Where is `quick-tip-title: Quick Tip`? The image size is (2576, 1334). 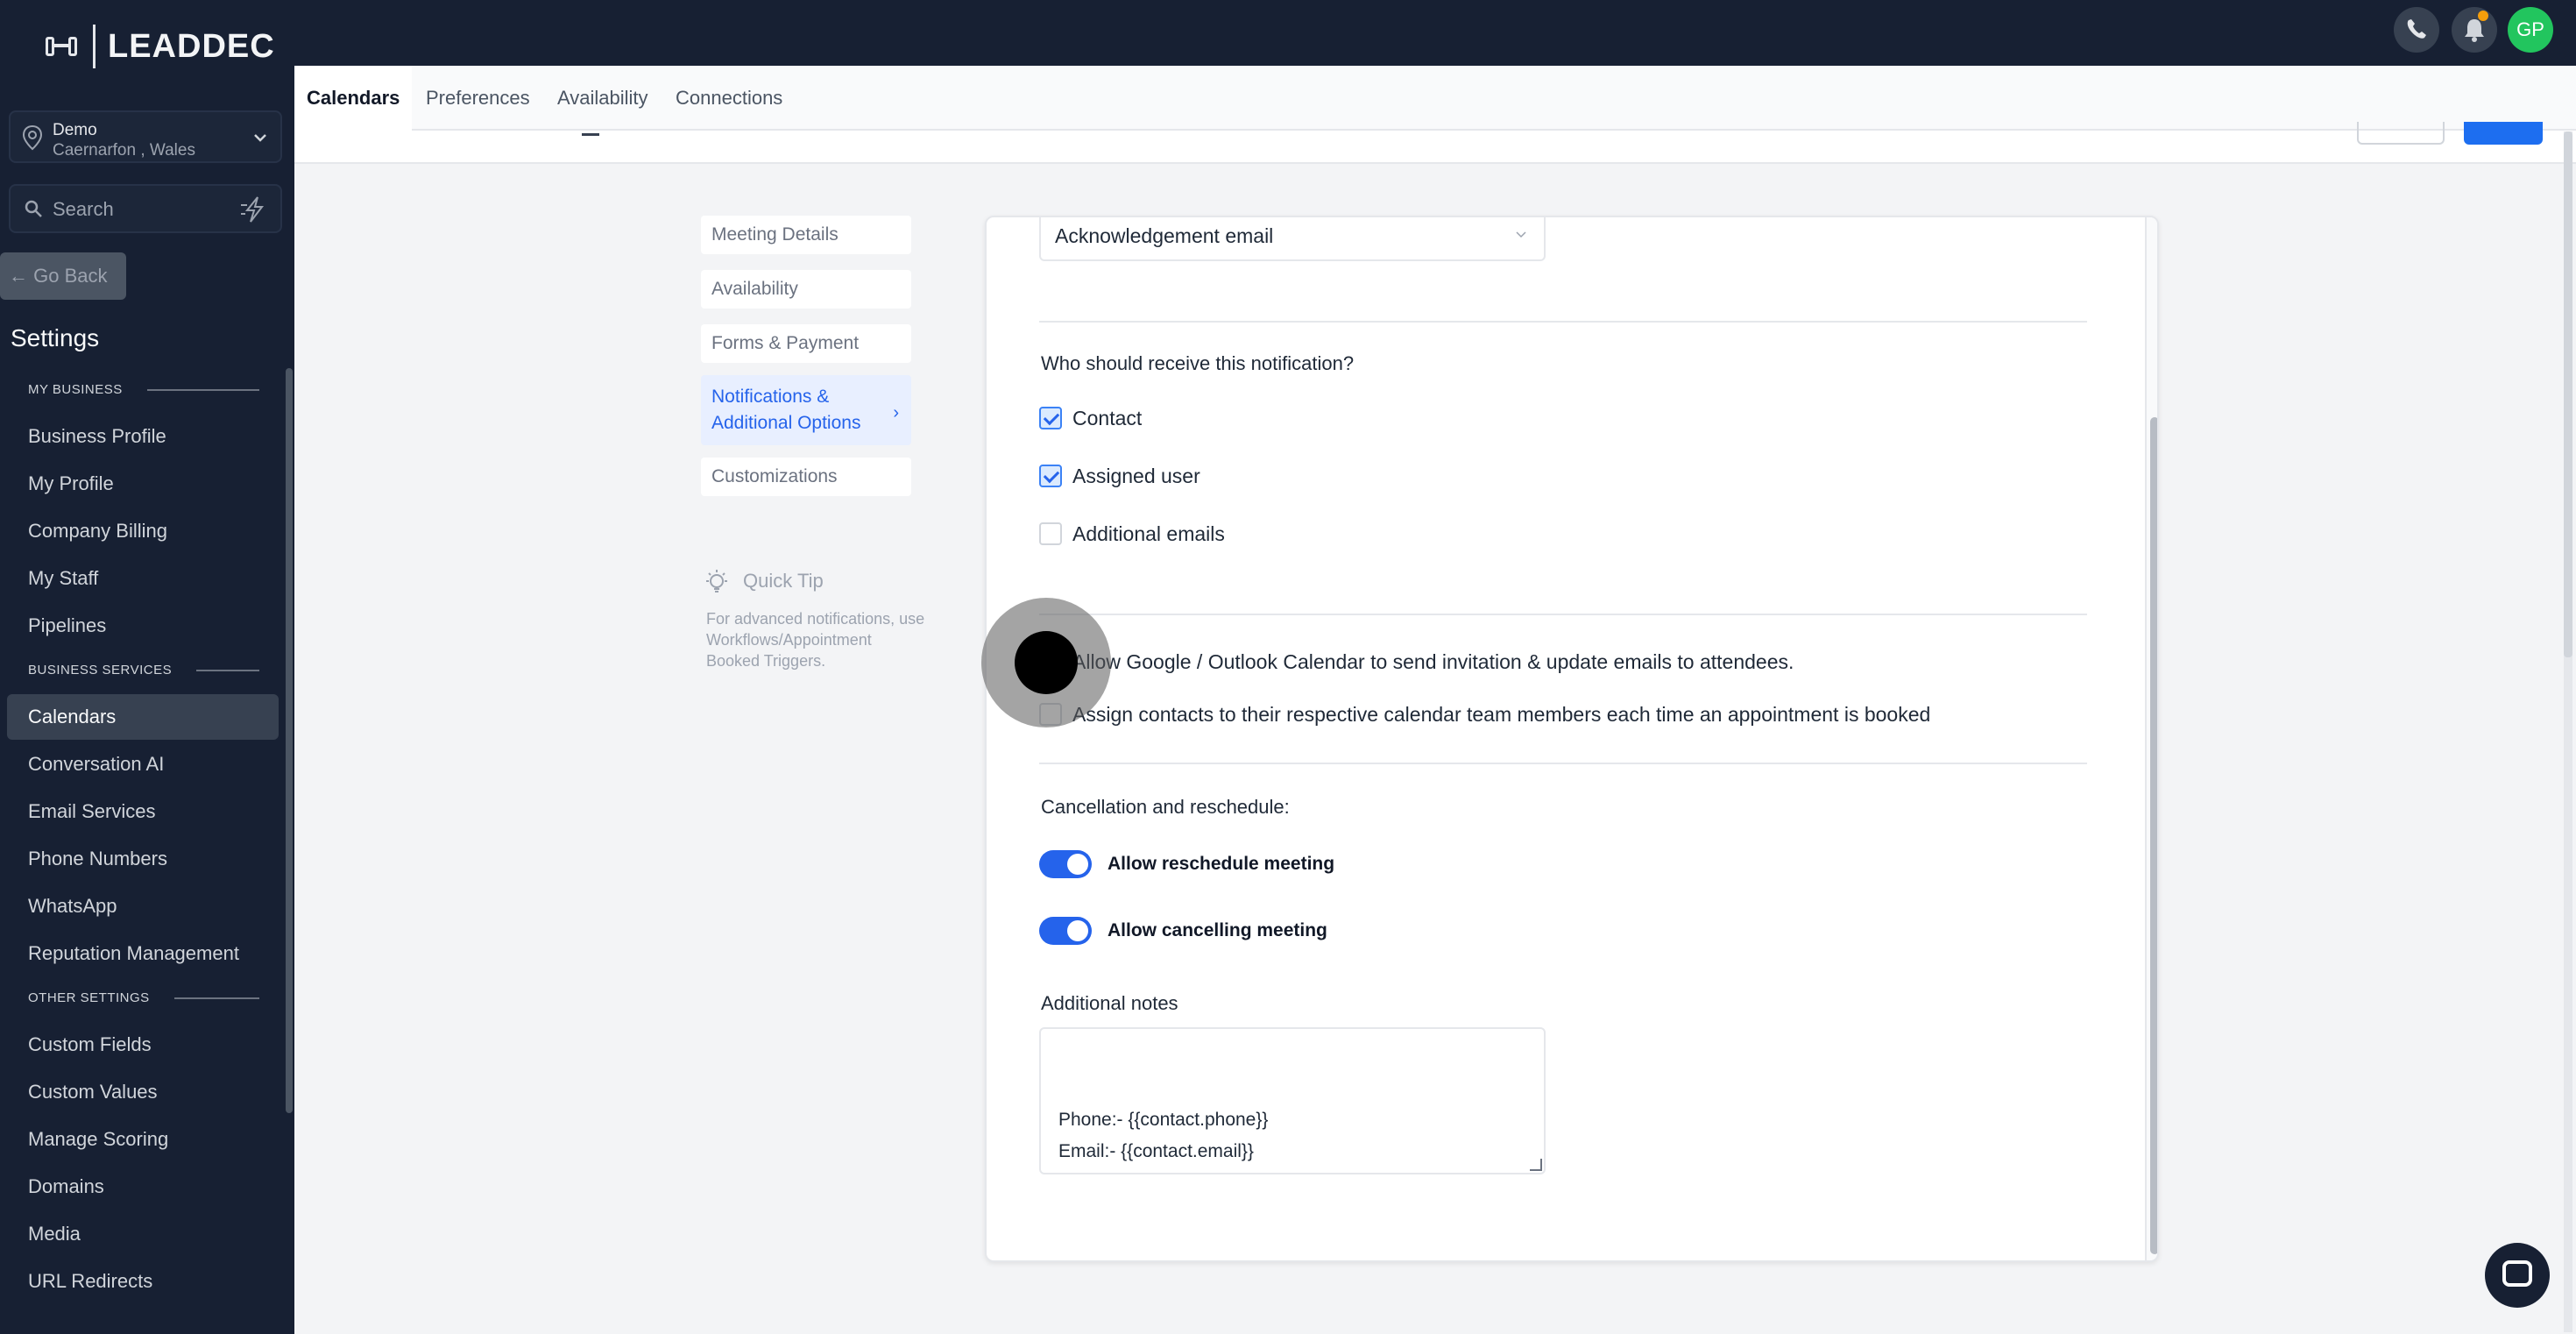 quick-tip-title: Quick Tip is located at coordinates (783, 581).